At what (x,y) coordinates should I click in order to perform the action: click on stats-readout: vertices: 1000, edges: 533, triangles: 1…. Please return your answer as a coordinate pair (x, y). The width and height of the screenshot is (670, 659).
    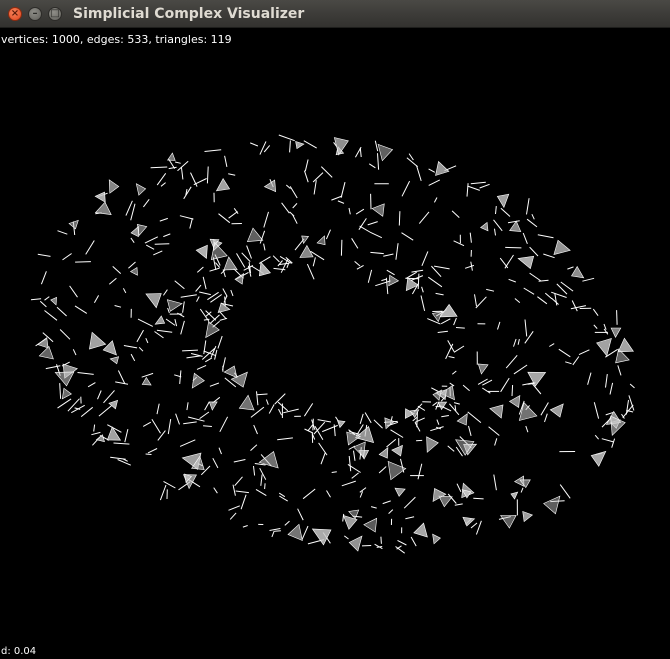
    Looking at the image, I should click on (116, 39).